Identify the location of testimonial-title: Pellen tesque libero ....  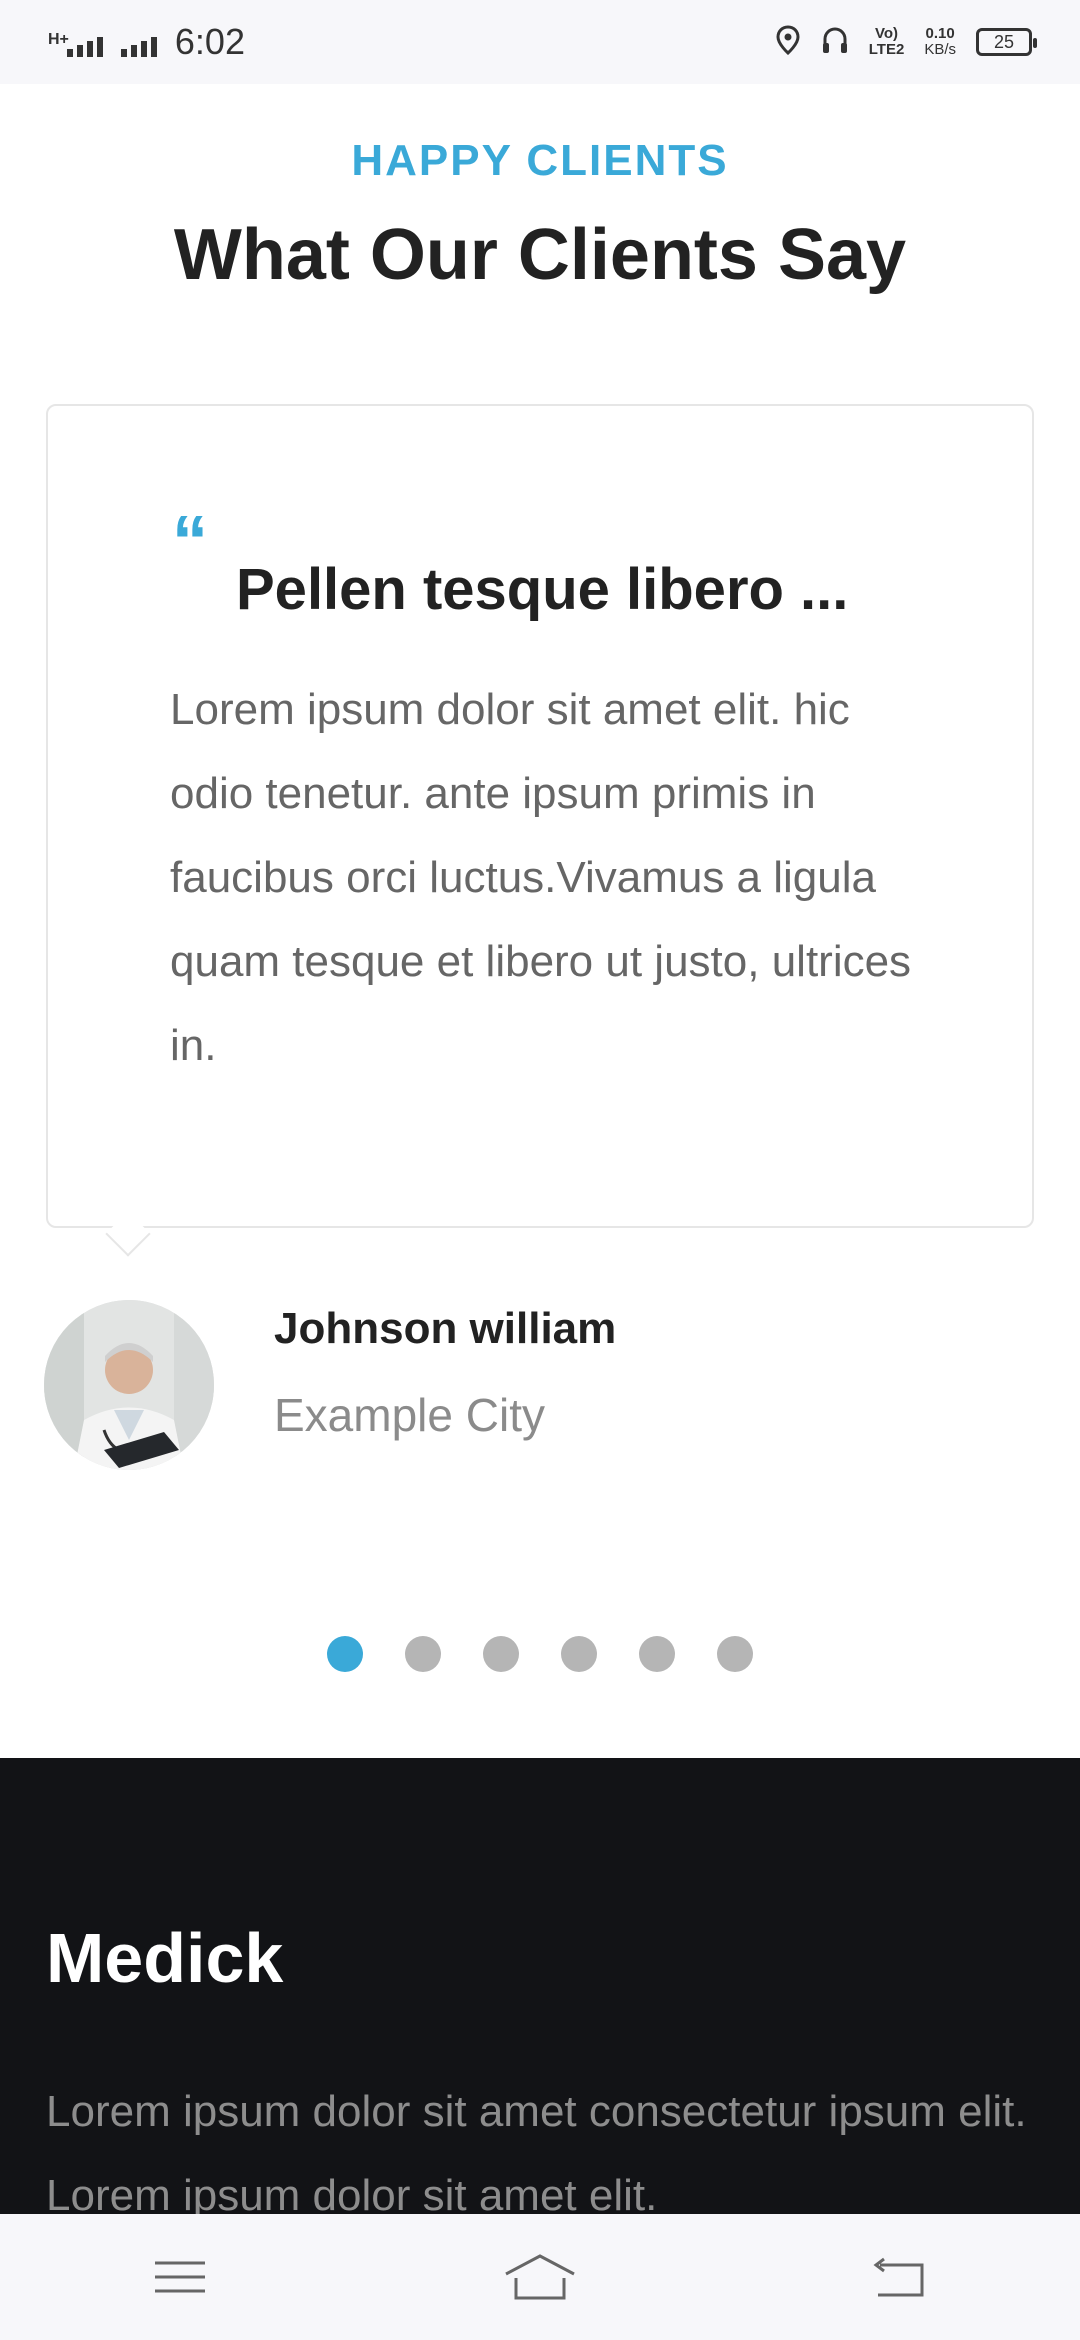
(542, 589).